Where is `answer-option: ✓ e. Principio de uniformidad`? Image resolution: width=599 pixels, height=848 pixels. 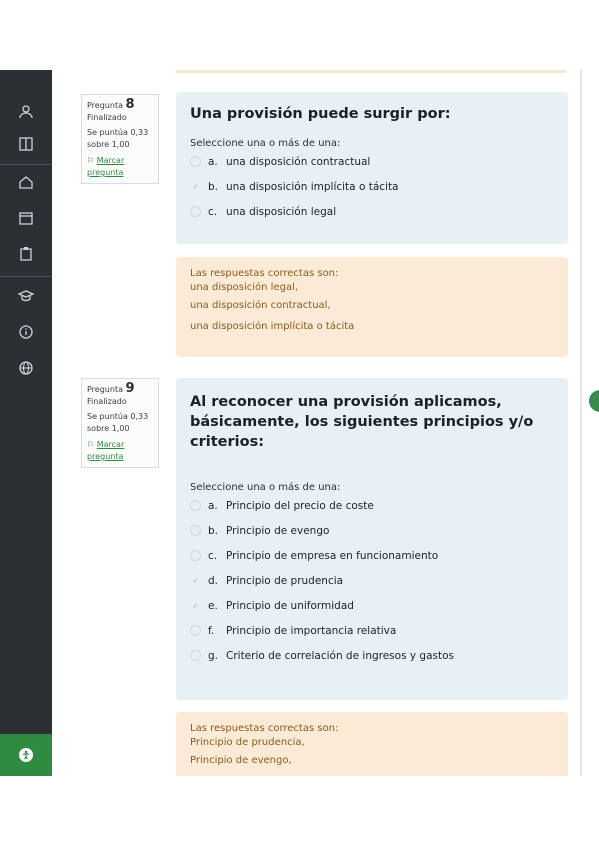
answer-option: ✓ e. Principio de uniformidad is located at coordinates (372, 605).